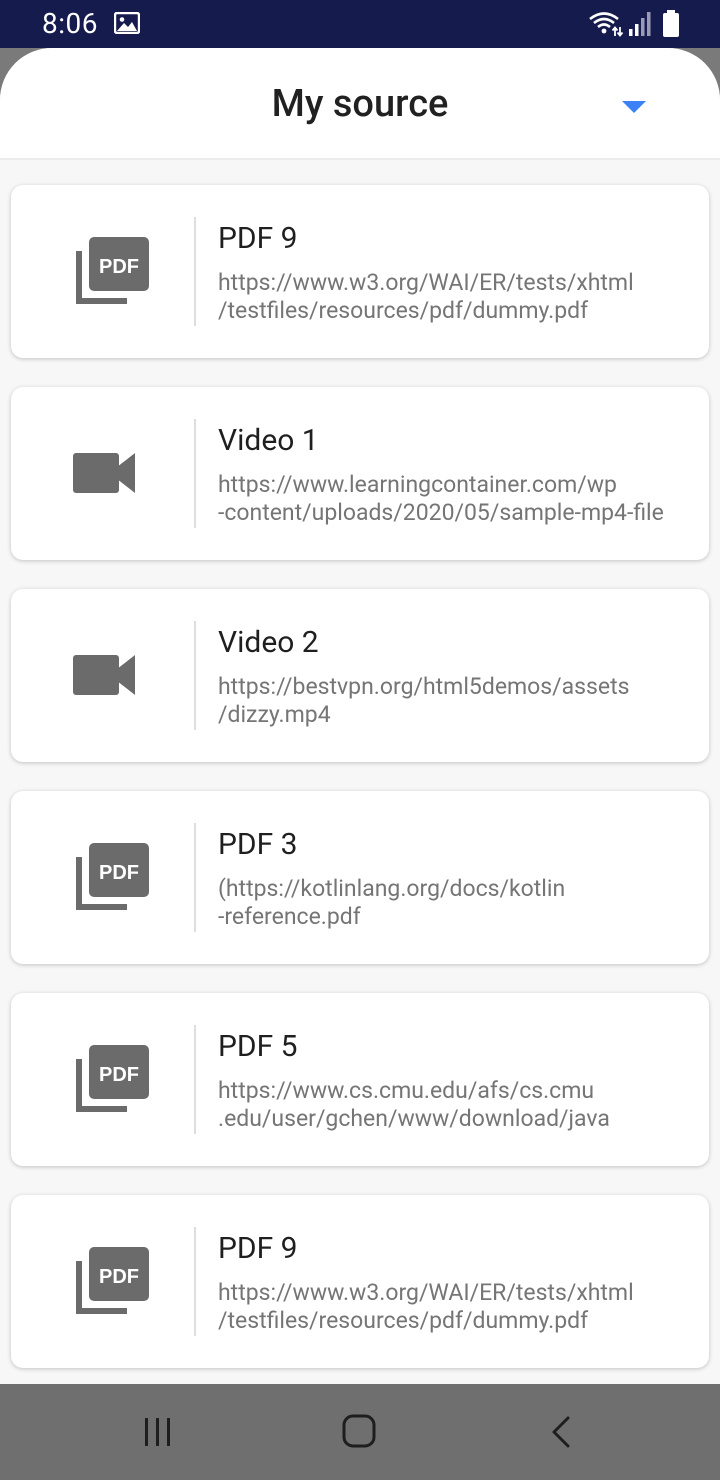  Describe the element at coordinates (671, 23) in the screenshot. I see `battery-icon` at that location.